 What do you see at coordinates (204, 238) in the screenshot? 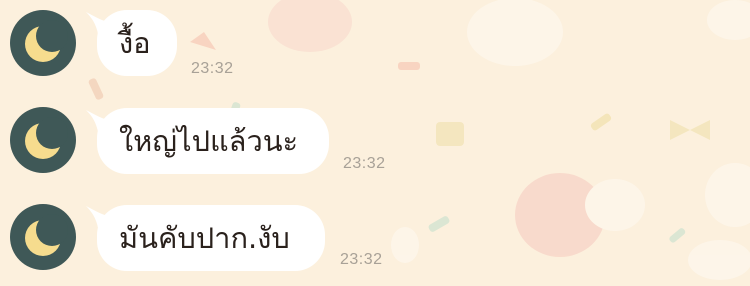
I see `message-text: มันคับปาก.งับ` at bounding box center [204, 238].